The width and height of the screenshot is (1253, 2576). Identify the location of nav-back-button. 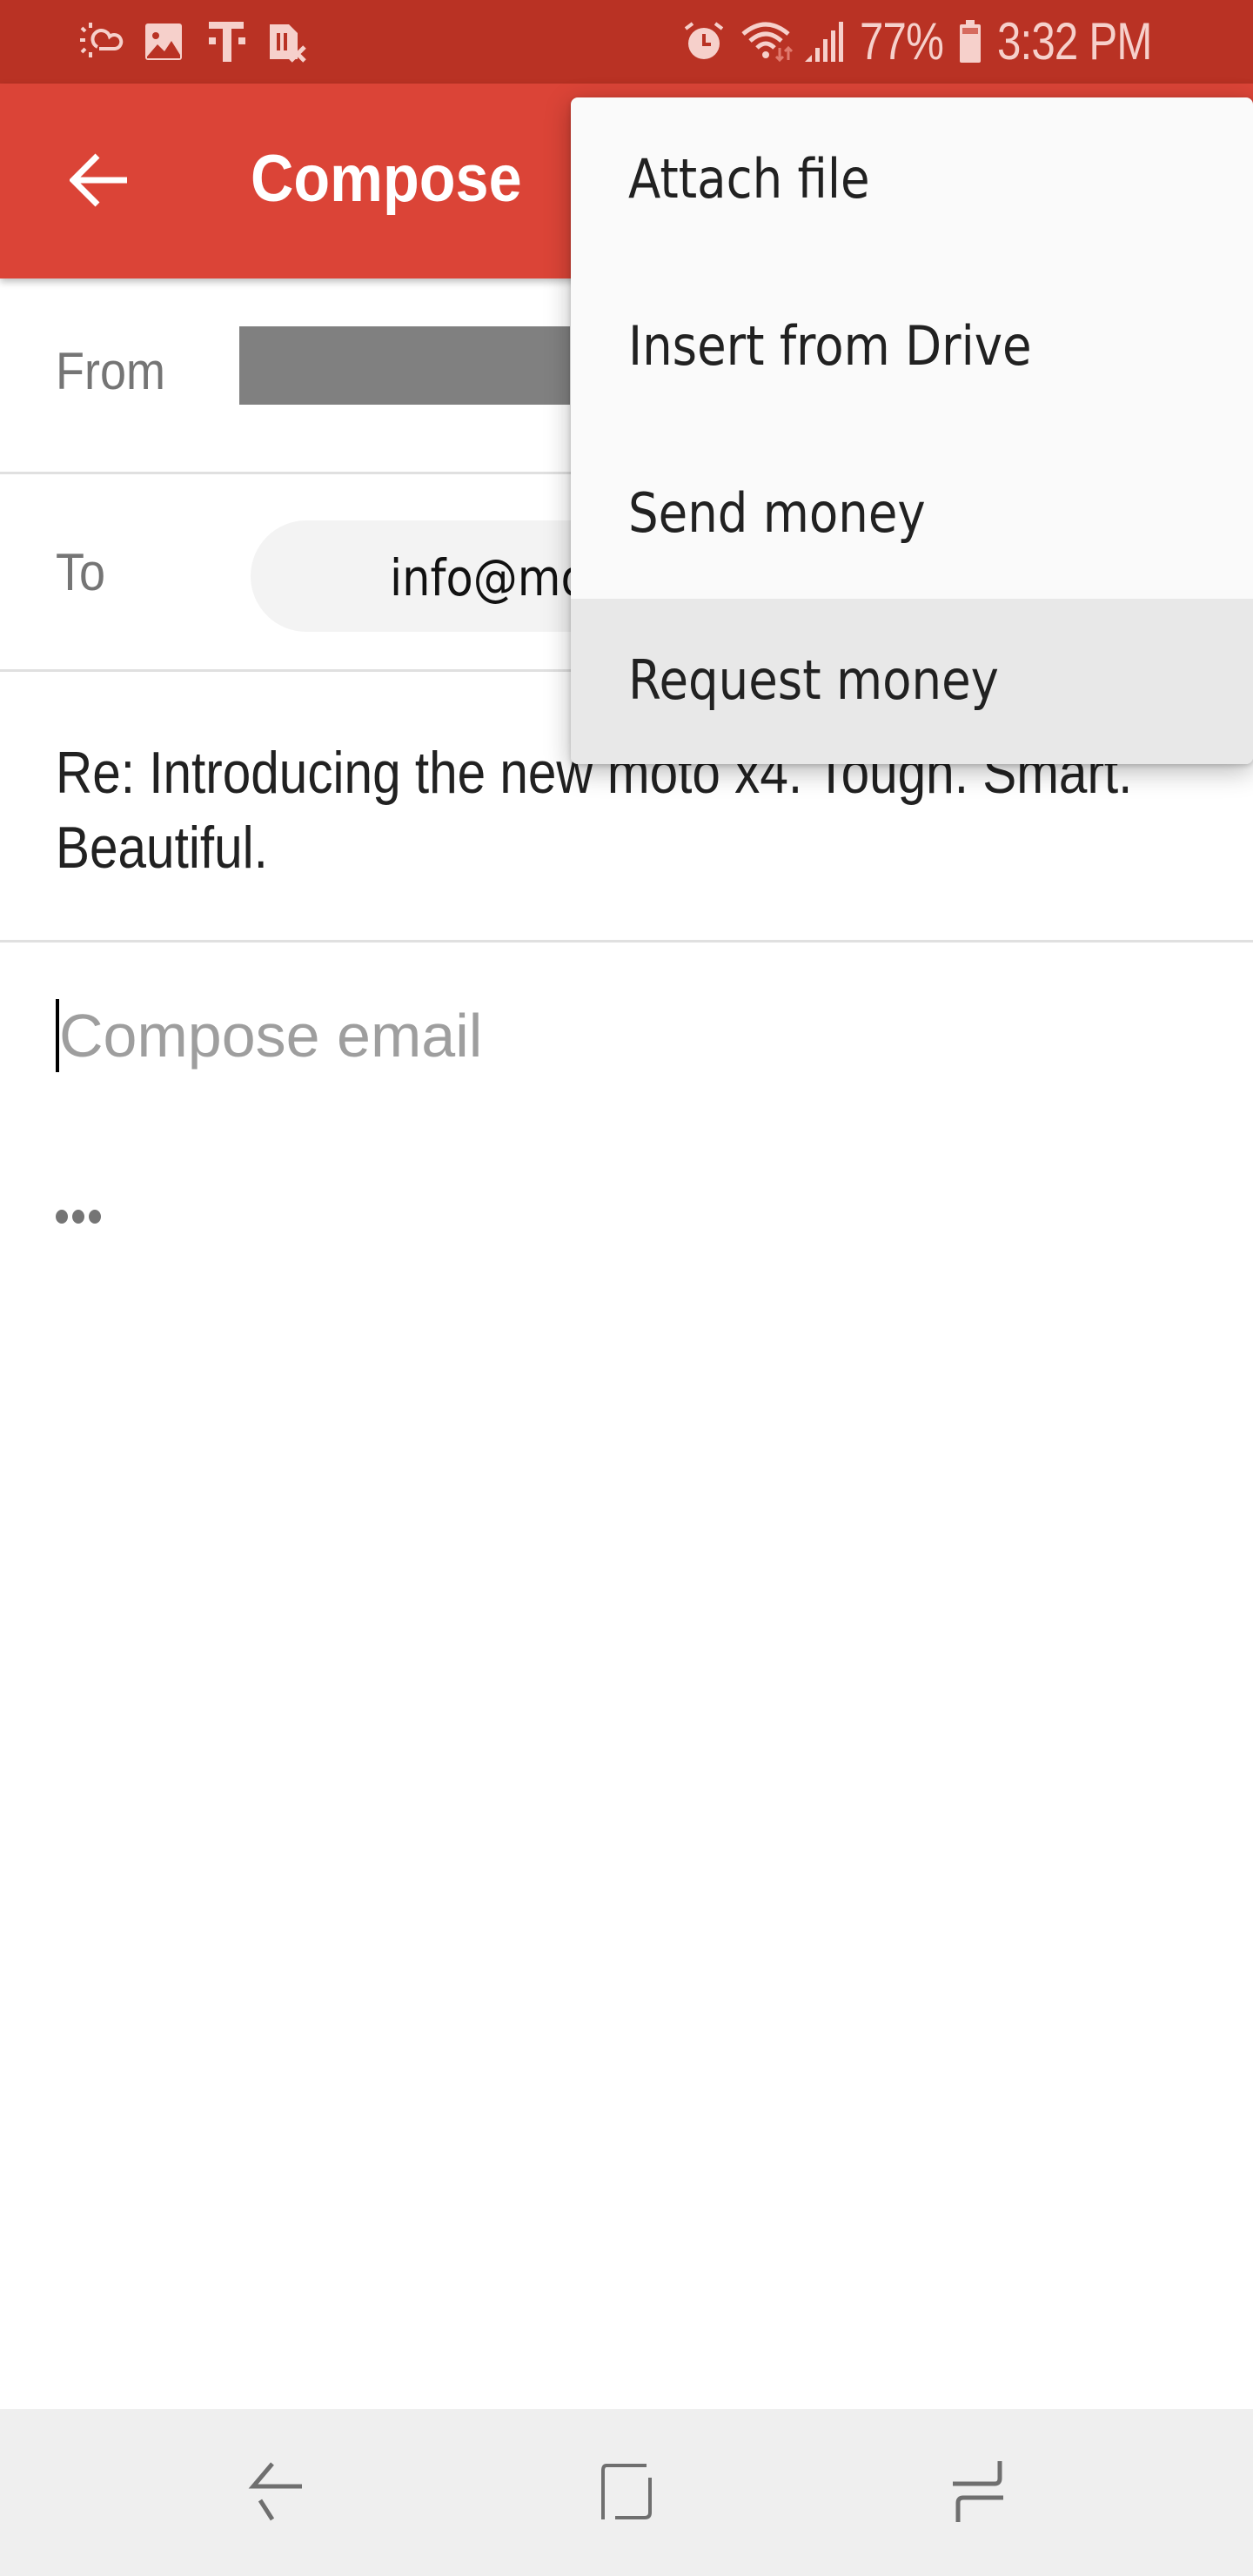
(278, 2492).